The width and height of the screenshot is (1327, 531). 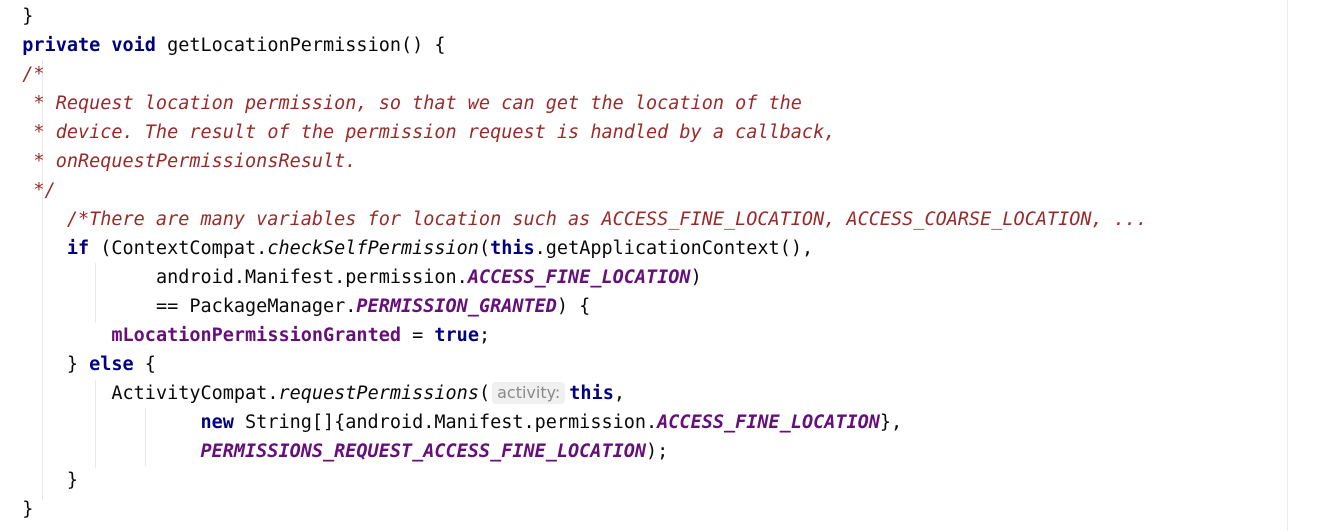 I want to click on code-text: );, so click(x=657, y=451).